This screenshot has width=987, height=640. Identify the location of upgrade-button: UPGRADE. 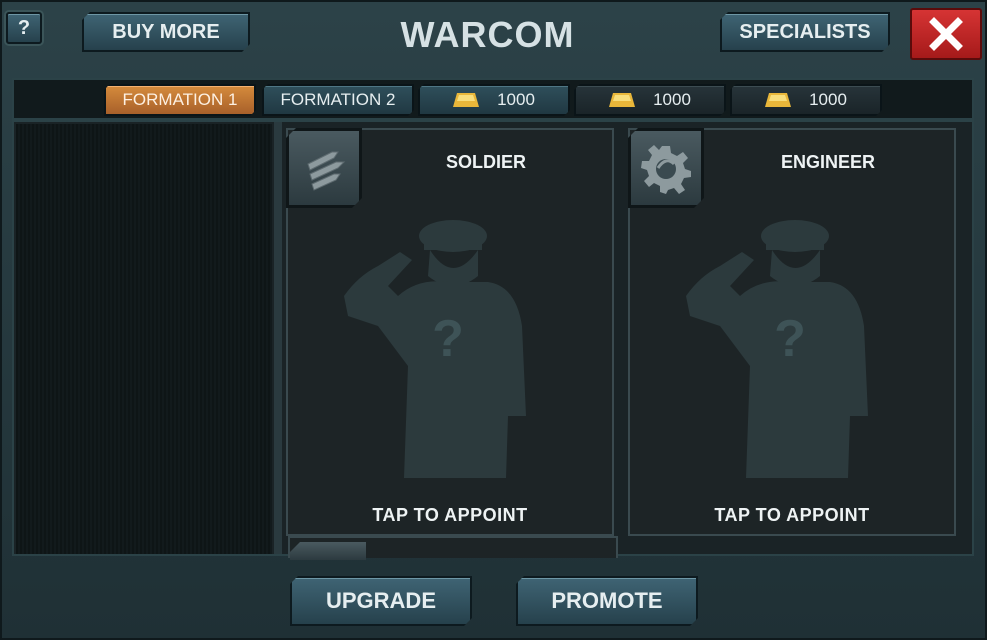
(381, 601).